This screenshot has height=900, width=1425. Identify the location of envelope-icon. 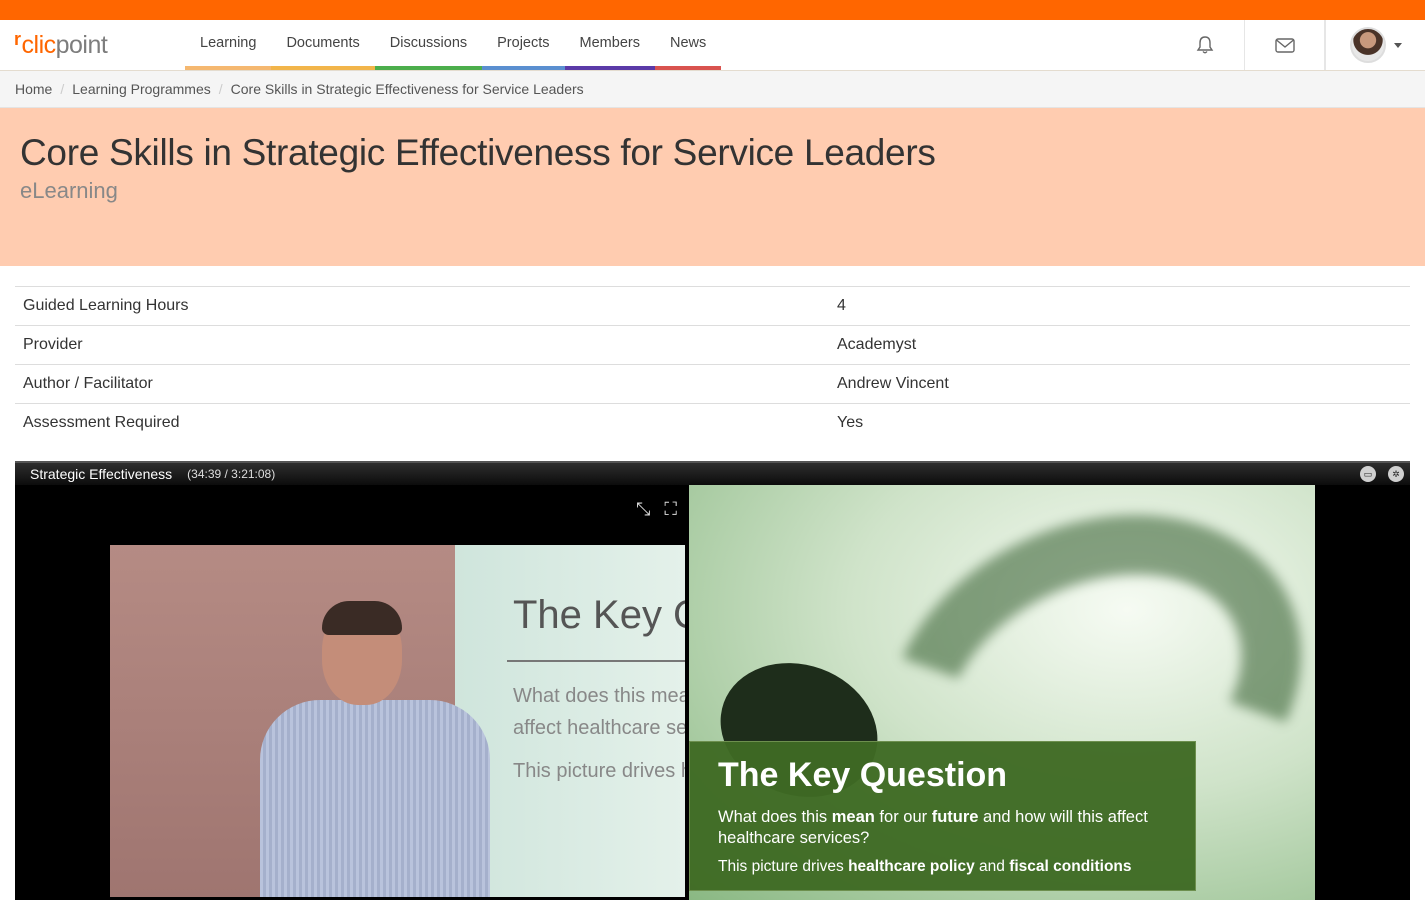
(1284, 45).